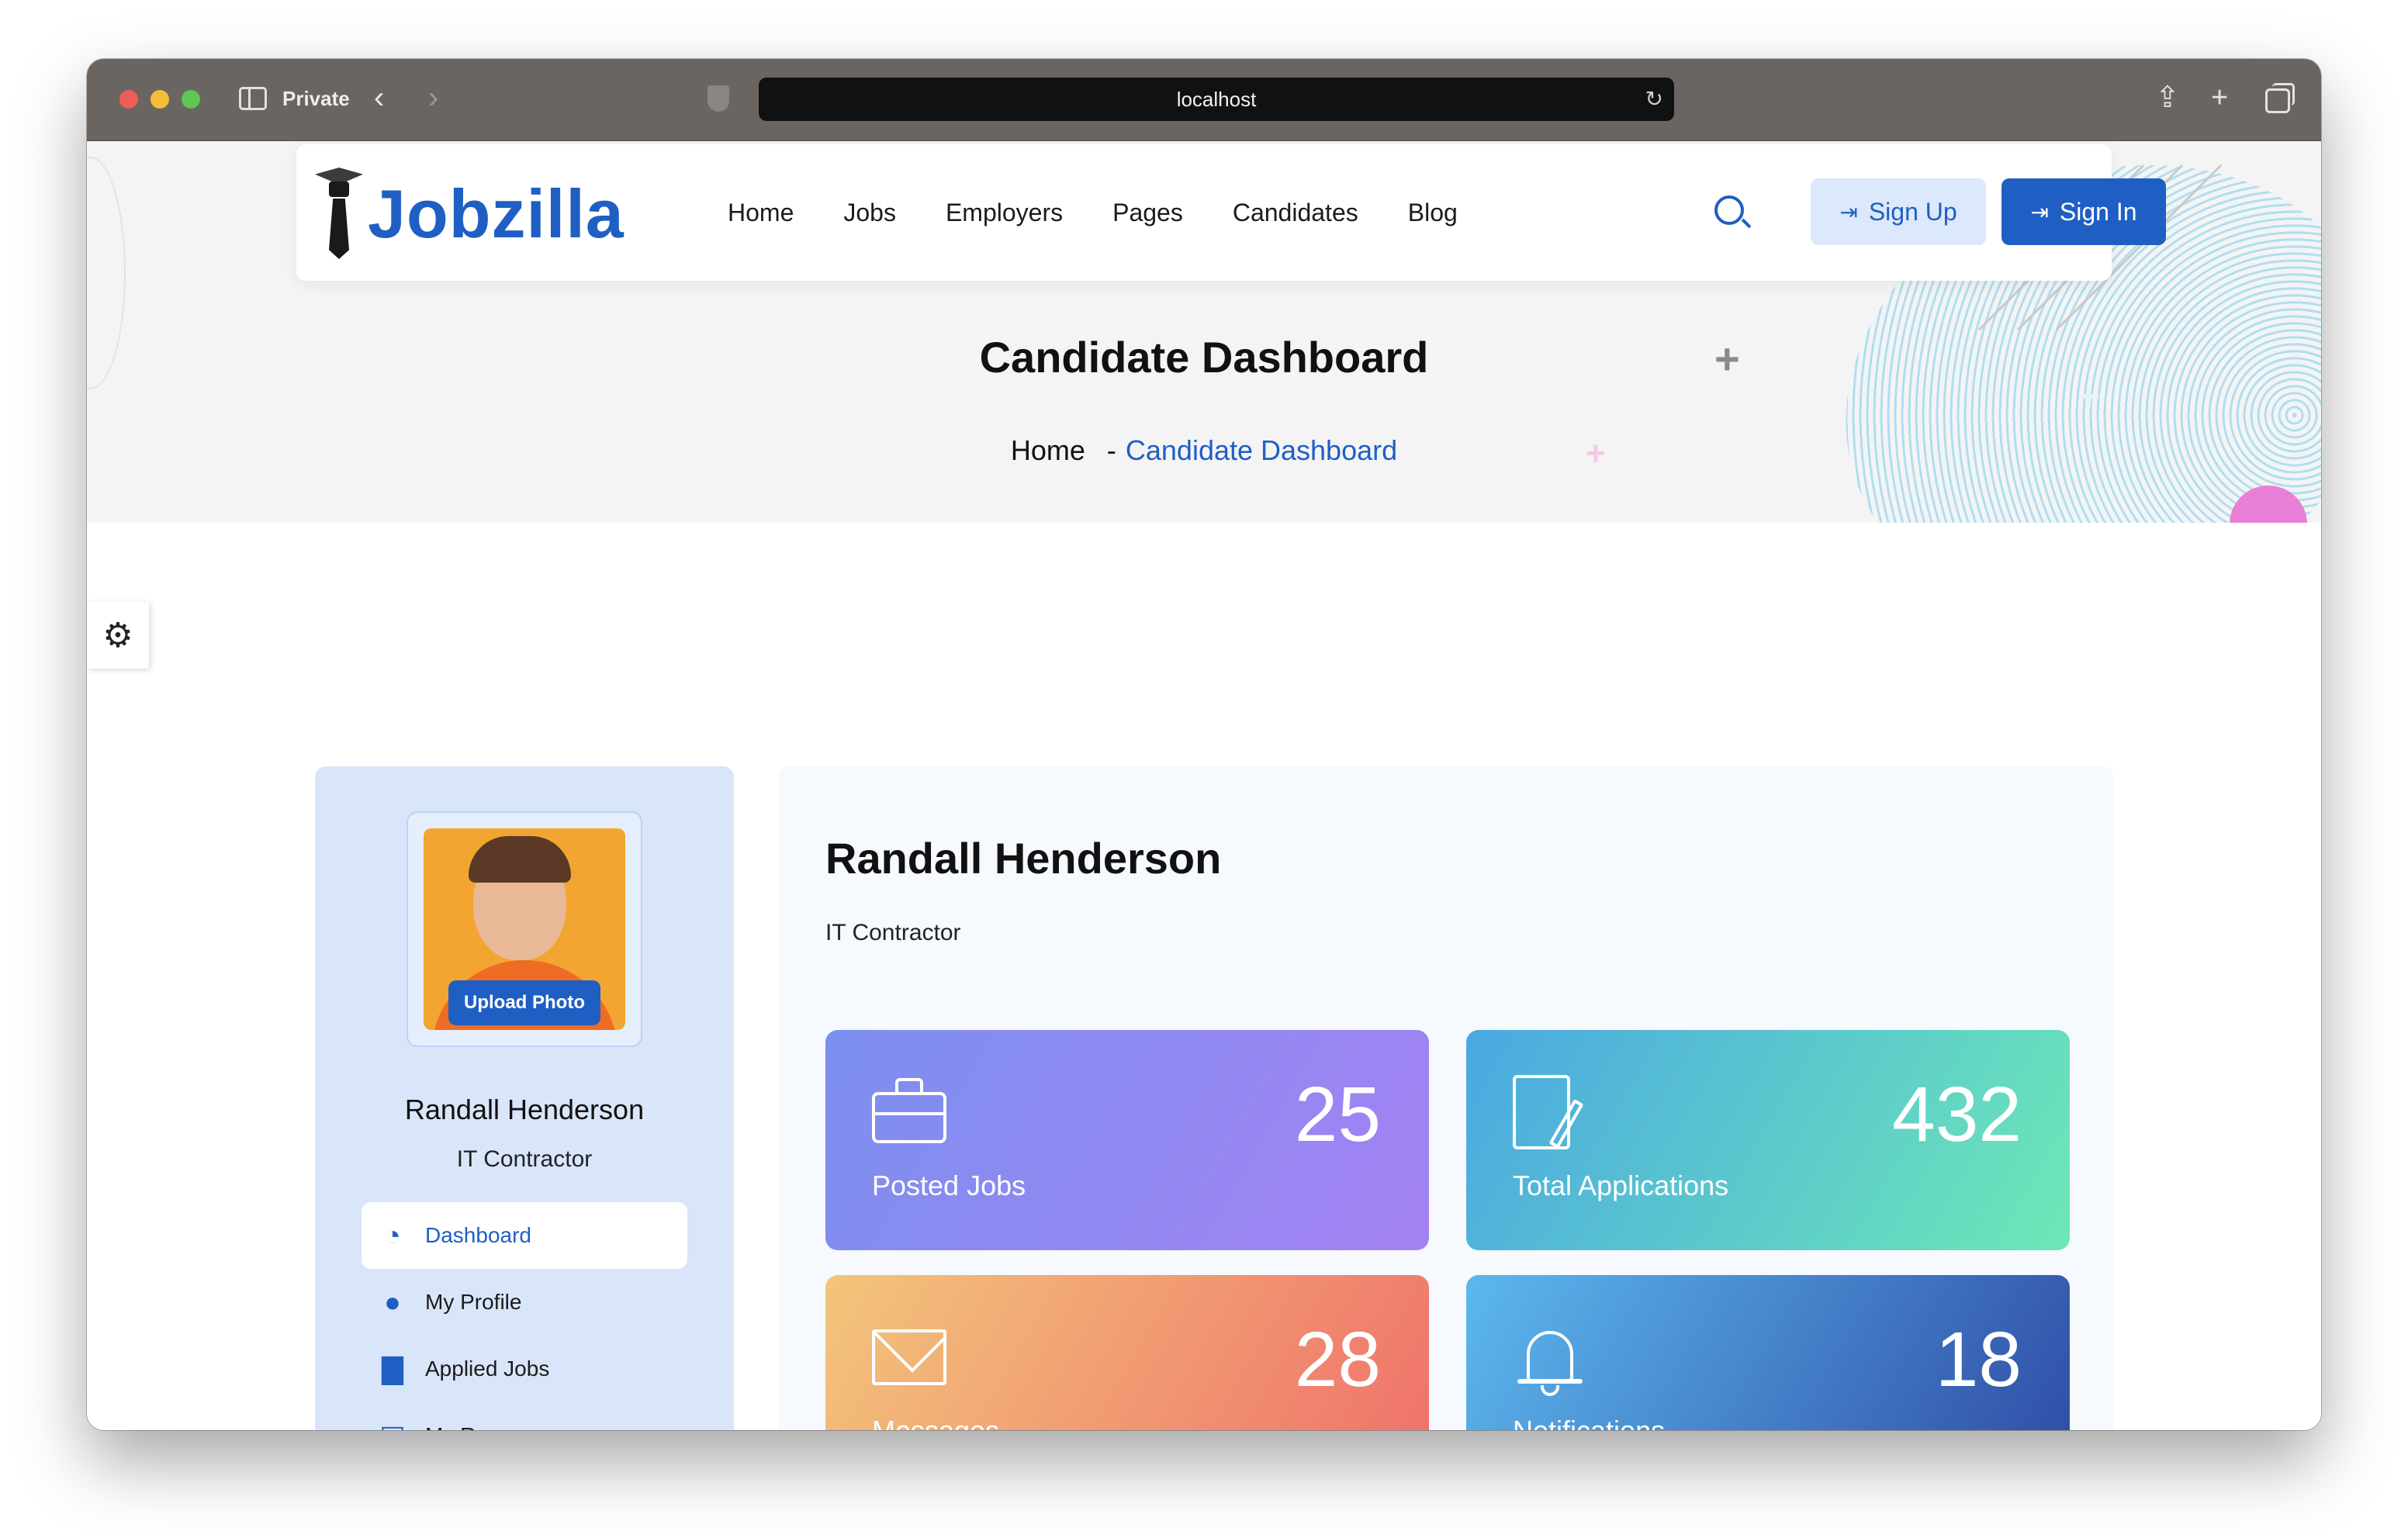 The width and height of the screenshot is (2408, 1531). What do you see at coordinates (524, 1109) in the screenshot?
I see `profile-name: Randall Henderson` at bounding box center [524, 1109].